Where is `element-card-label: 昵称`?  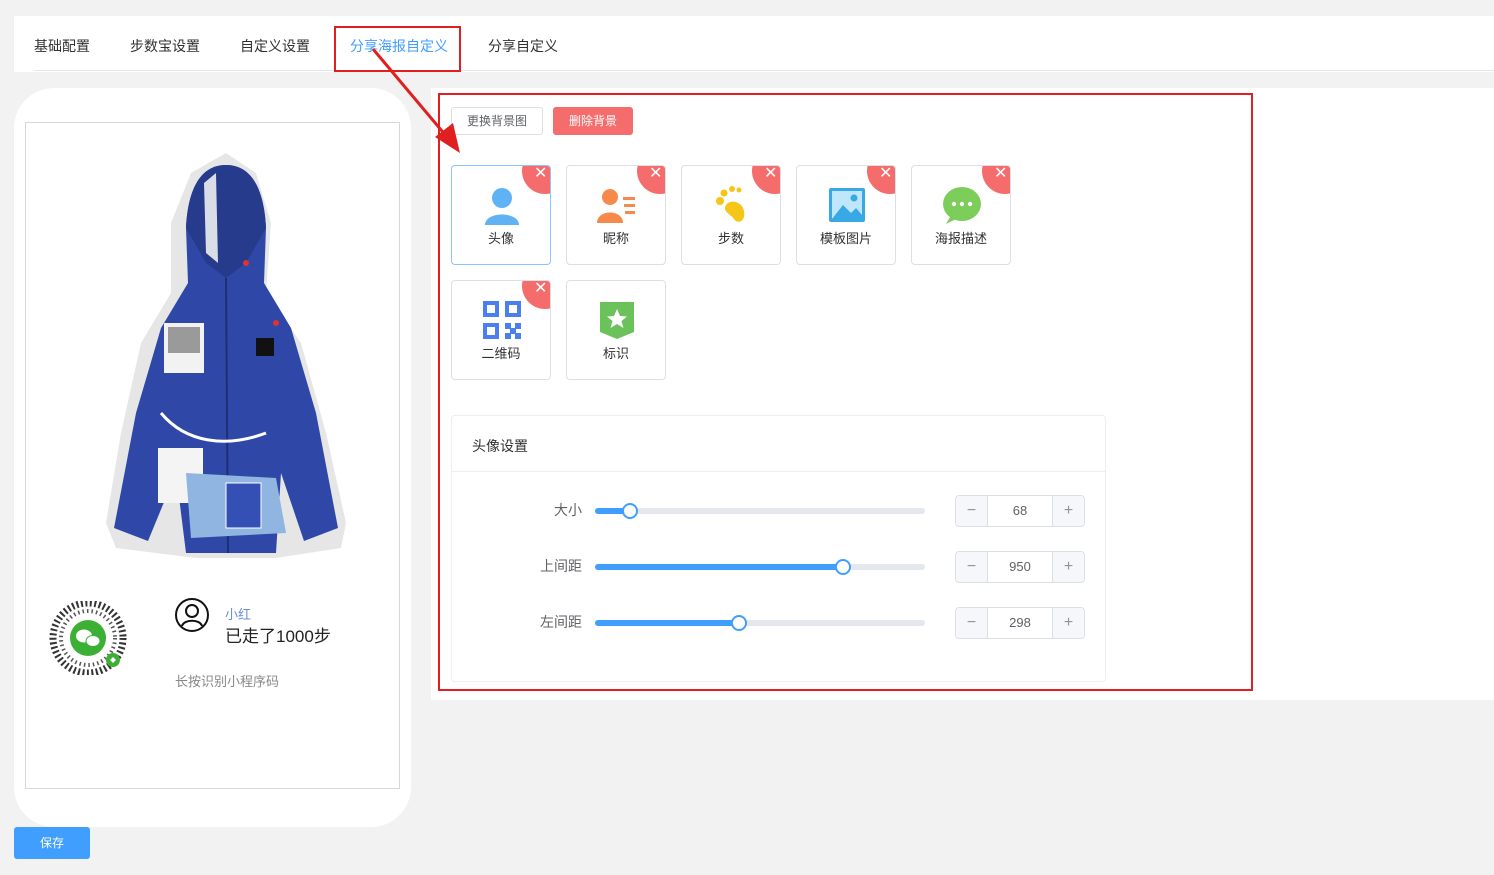
element-card-label: 昵称 is located at coordinates (615, 238).